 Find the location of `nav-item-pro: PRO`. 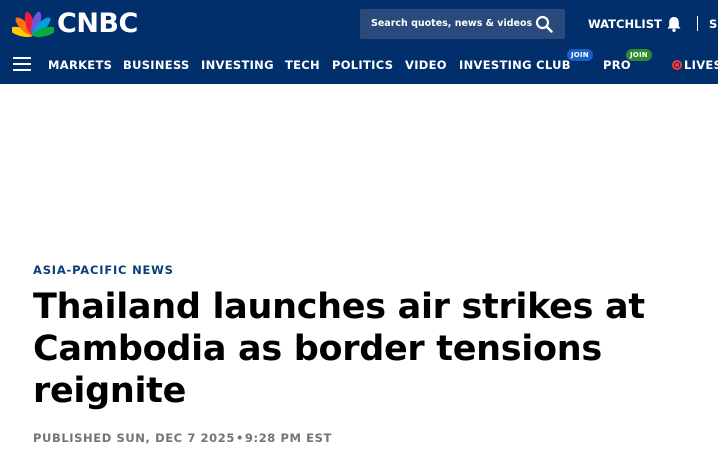

nav-item-pro: PRO is located at coordinates (617, 65).